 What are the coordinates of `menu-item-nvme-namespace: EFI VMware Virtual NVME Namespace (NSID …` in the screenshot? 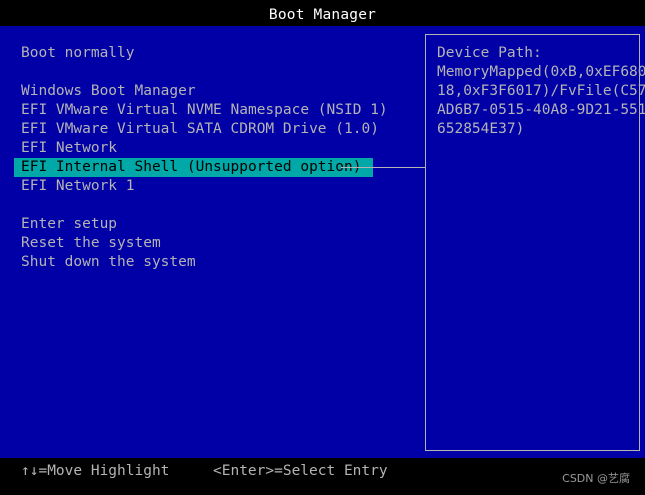 It's located at (207, 110).